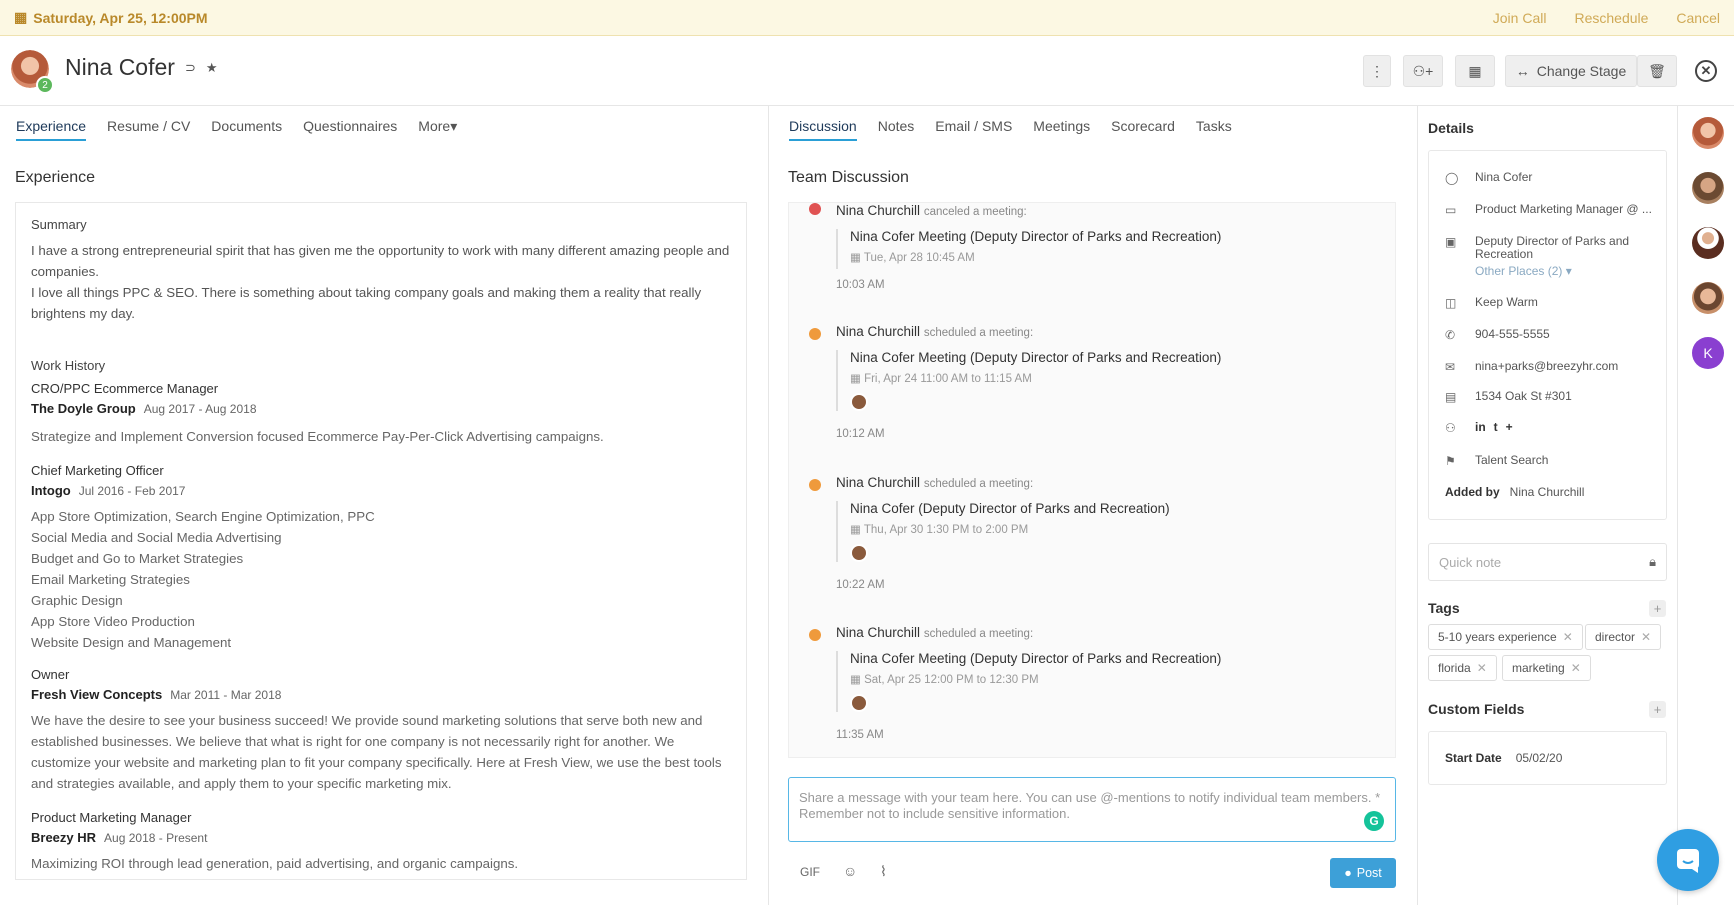 This screenshot has height=905, width=1734. What do you see at coordinates (1505, 637) in the screenshot?
I see `tag-chip: 5-10 years experience ✕` at bounding box center [1505, 637].